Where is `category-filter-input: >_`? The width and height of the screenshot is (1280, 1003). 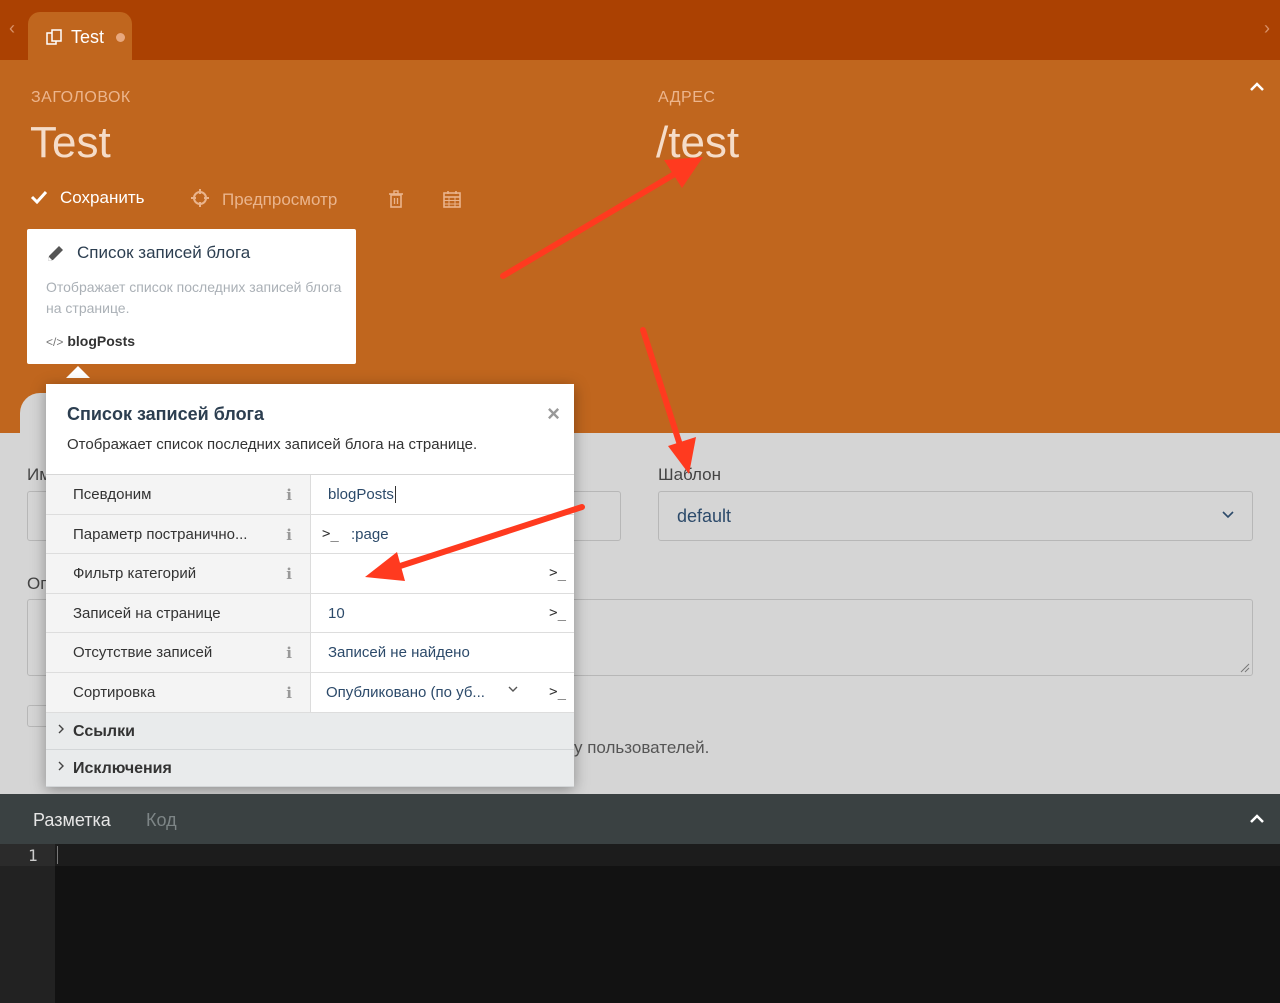 category-filter-input: >_ is located at coordinates (442, 573).